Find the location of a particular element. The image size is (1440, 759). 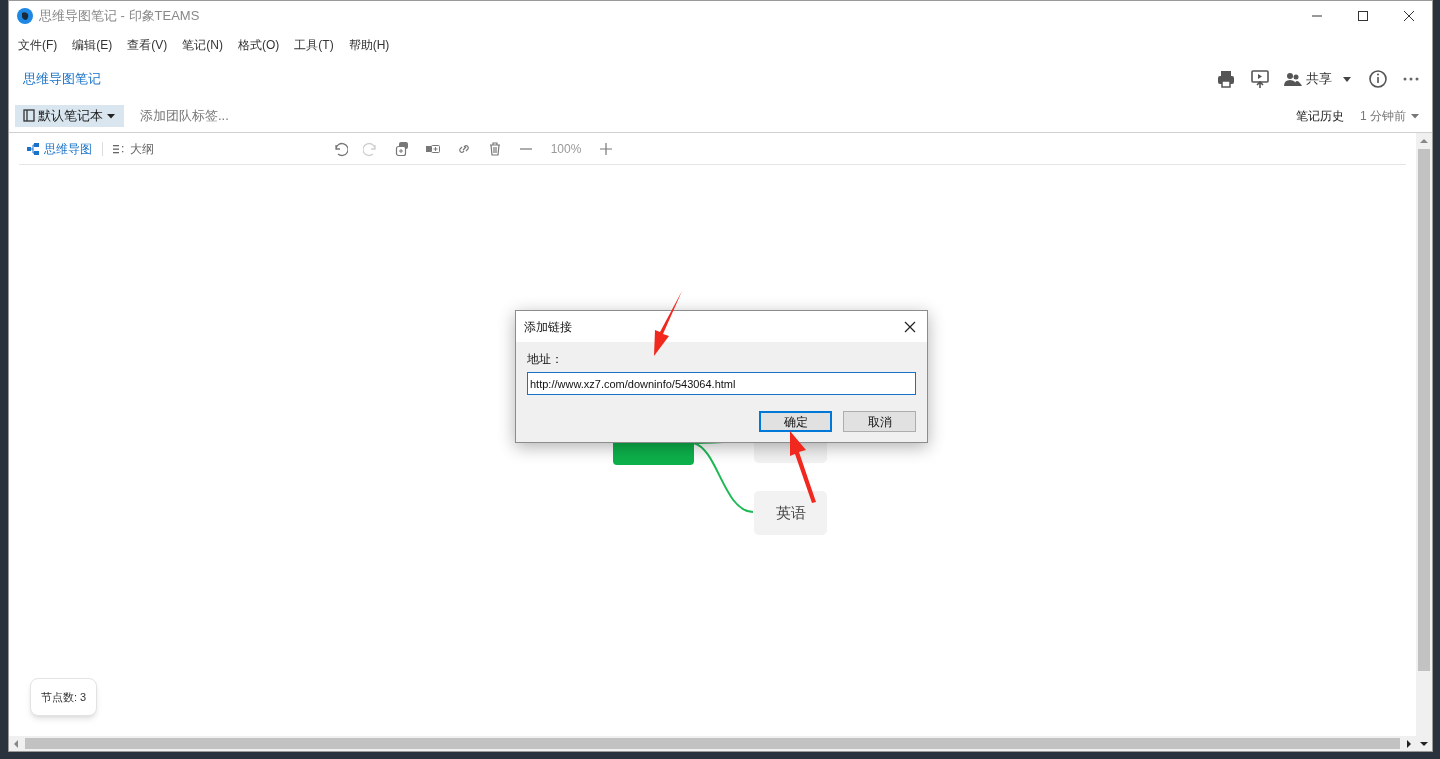

presentation-icon is located at coordinates (1260, 79).